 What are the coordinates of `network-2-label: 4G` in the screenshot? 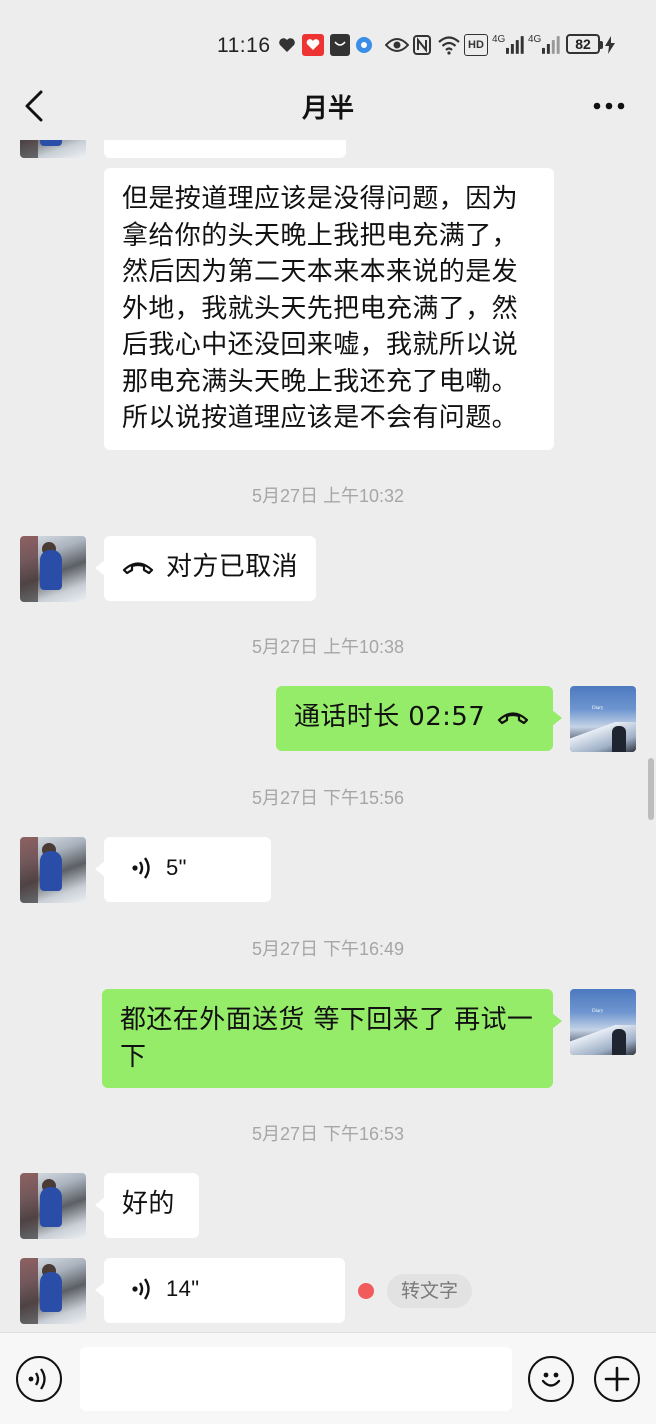 It's located at (535, 39).